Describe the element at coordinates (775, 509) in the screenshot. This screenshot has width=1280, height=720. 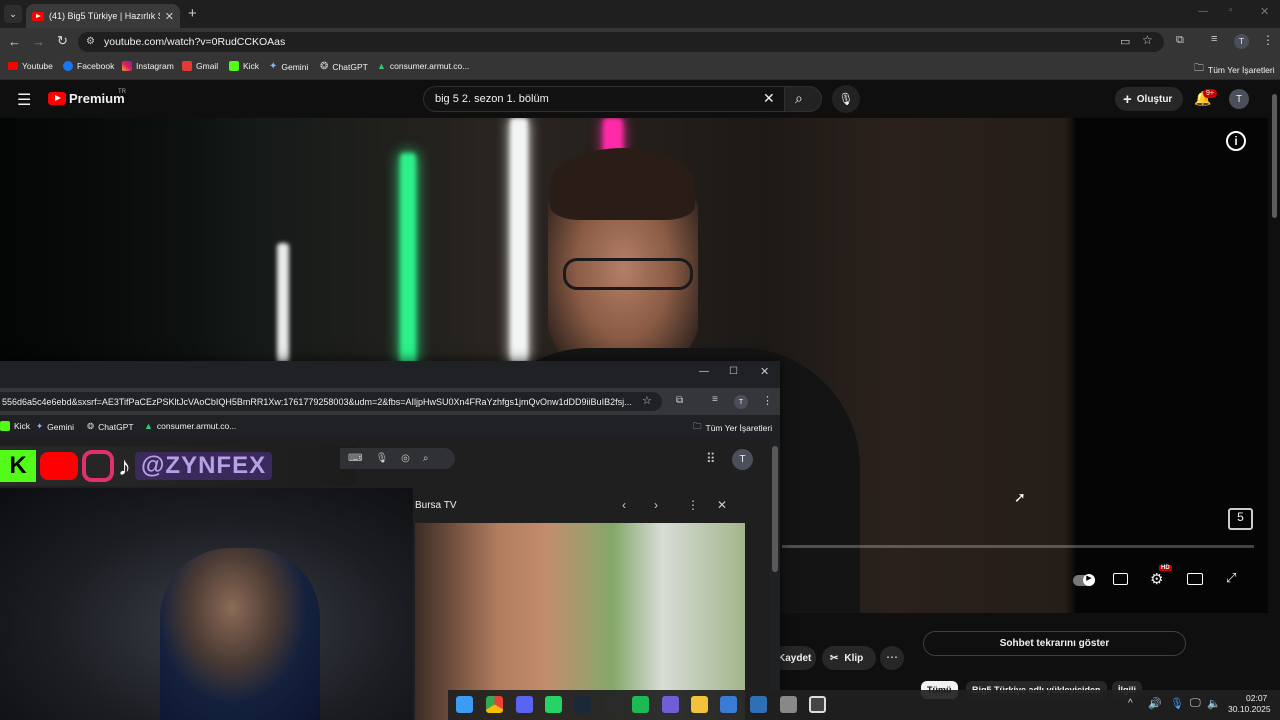
I see `popup-scrollbar` at that location.